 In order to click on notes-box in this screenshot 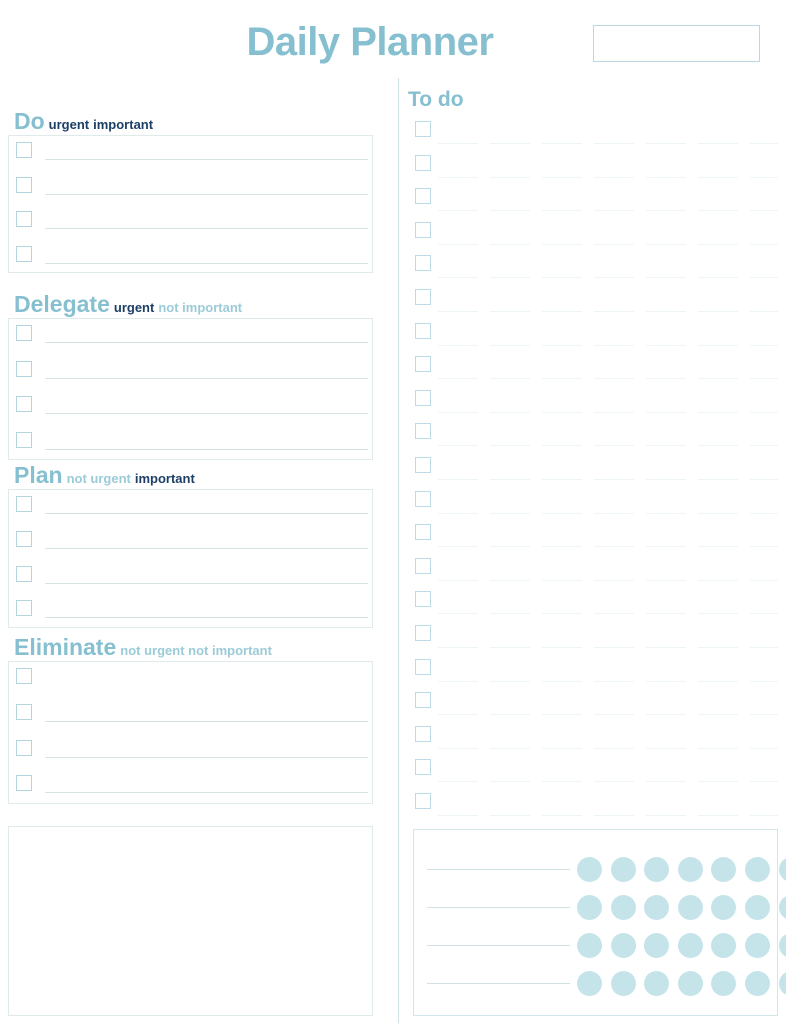, I will do `click(190, 921)`.